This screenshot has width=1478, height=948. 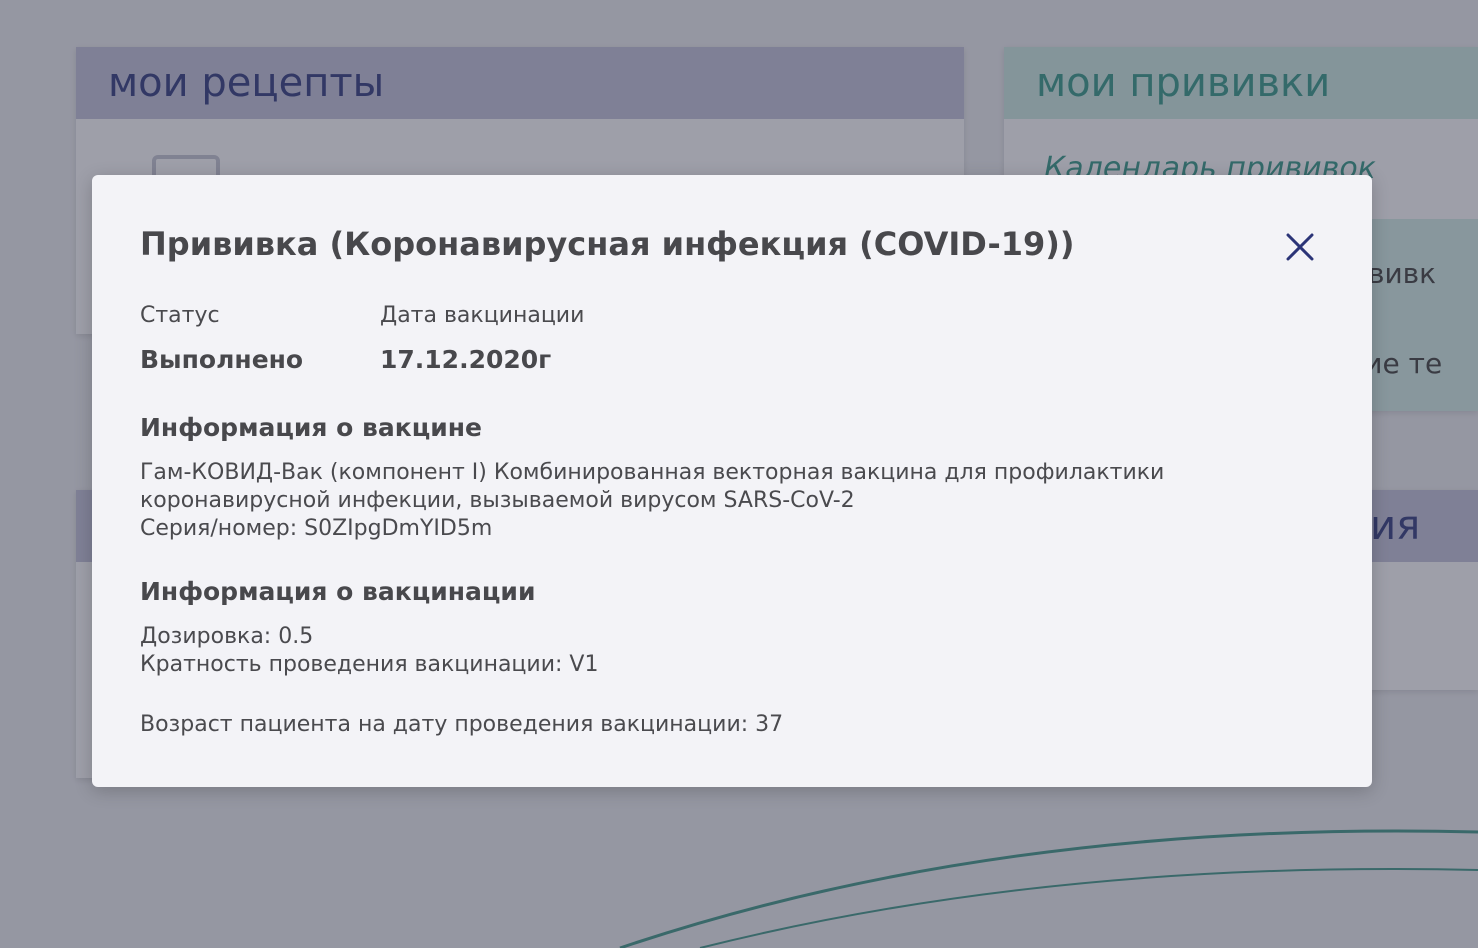 What do you see at coordinates (369, 664) in the screenshot?
I see `multiplicity-text: Кратность проведения вакцинации: V1` at bounding box center [369, 664].